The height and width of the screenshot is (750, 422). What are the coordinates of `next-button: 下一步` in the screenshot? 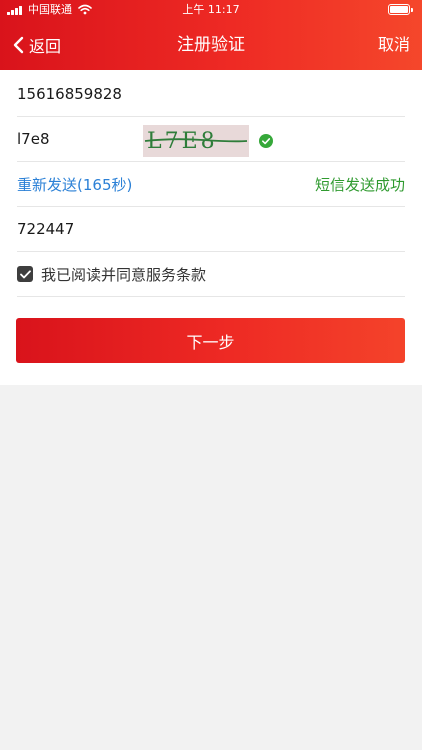 It's located at (210, 340).